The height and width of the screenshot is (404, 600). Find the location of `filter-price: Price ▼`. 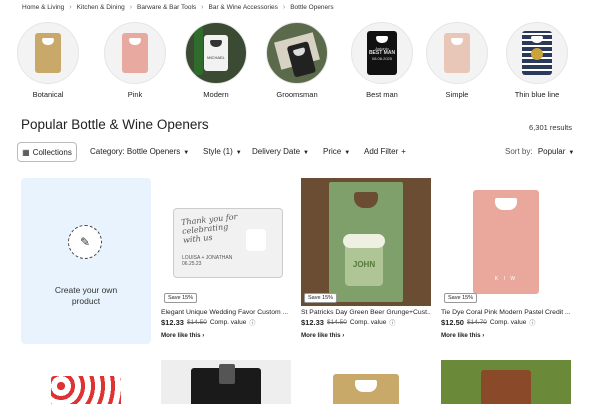

filter-price: Price ▼ is located at coordinates (336, 151).